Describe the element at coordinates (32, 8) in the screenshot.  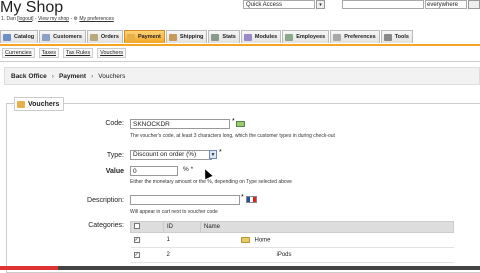
I see `shop-title: My Shop` at that location.